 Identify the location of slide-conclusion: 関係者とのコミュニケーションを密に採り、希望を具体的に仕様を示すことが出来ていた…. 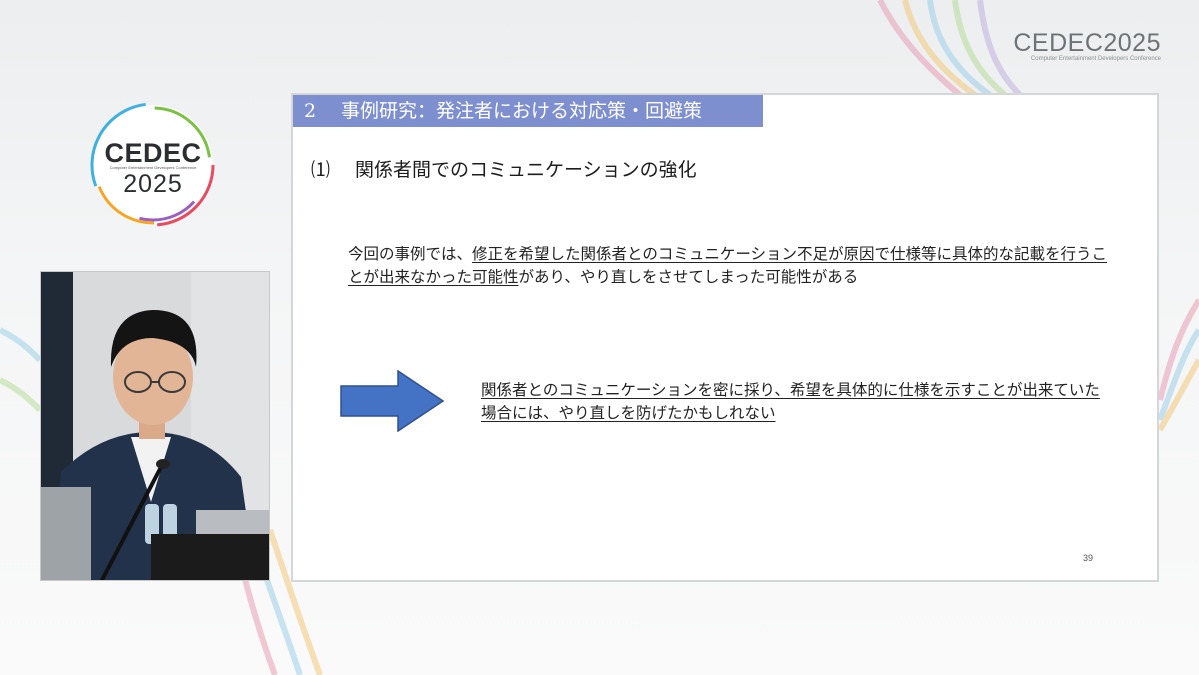
(790, 401).